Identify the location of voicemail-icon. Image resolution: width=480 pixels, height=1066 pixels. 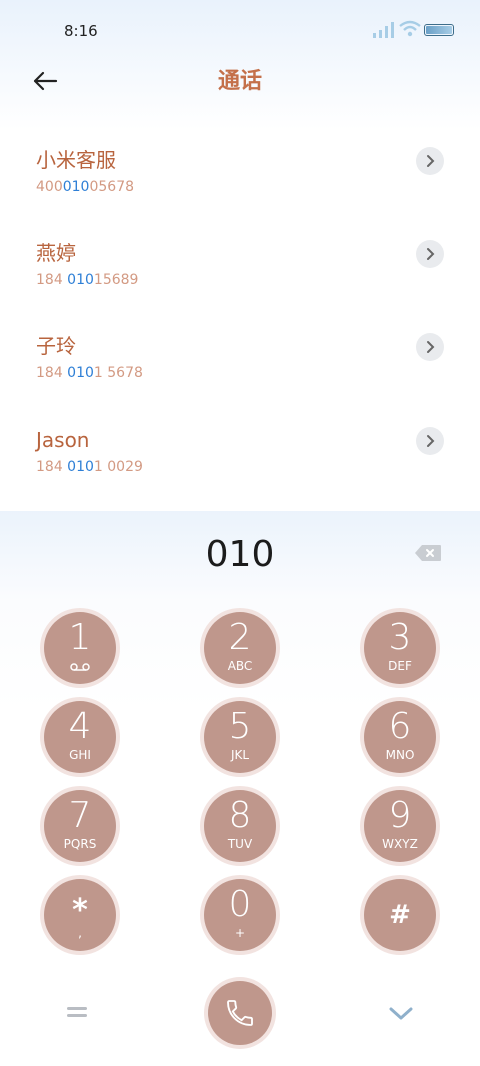
(80, 667).